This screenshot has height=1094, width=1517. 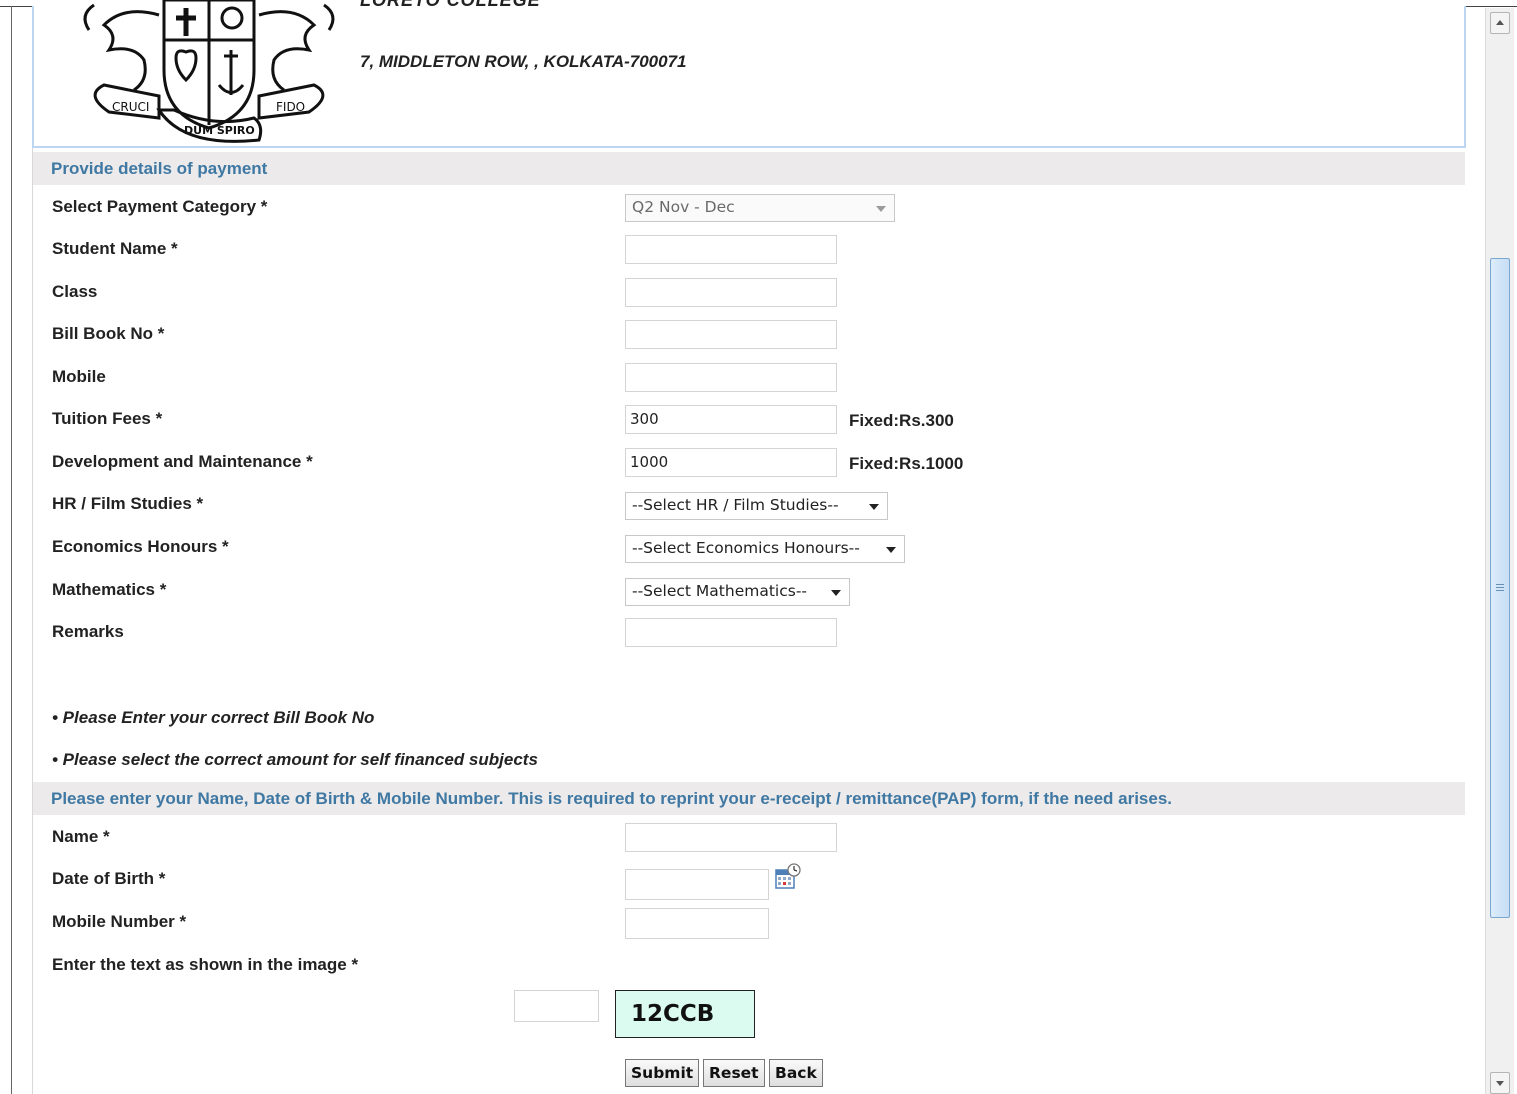 I want to click on hr-film-select: --Select HR / Film Studies--, so click(x=756, y=506).